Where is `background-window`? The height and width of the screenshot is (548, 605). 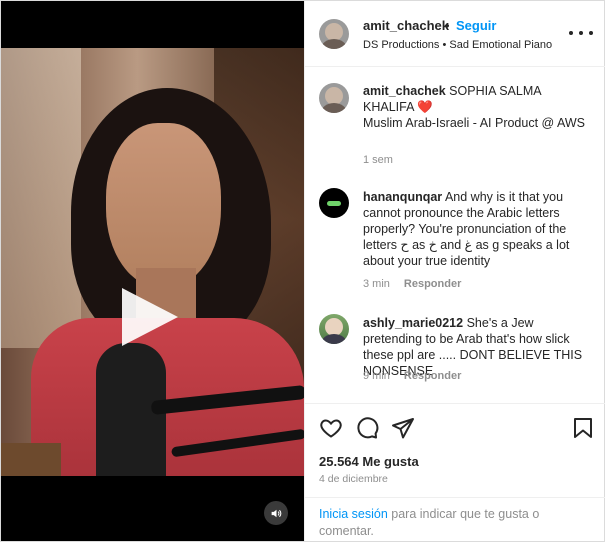
background-window is located at coordinates (41, 198).